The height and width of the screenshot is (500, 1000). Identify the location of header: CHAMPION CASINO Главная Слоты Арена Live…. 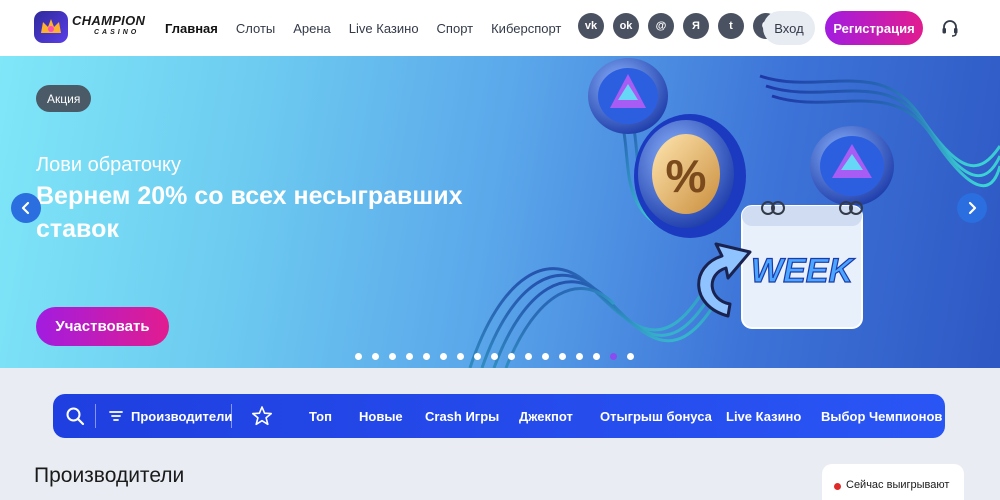
(500, 28).